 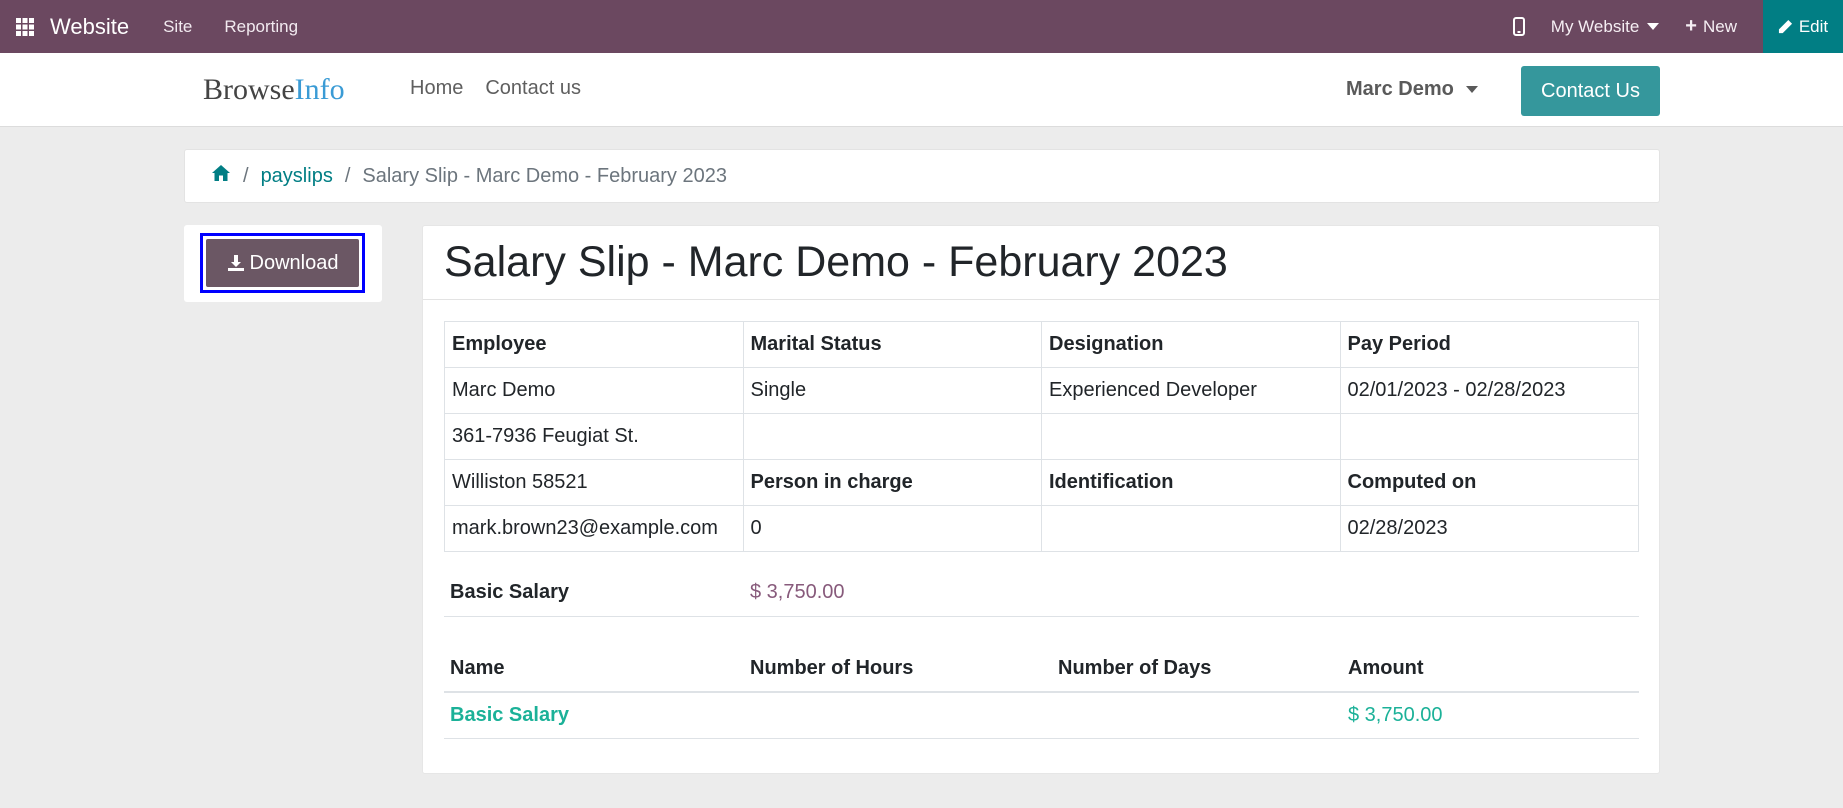 I want to click on logo-text-info: Info, so click(x=319, y=89).